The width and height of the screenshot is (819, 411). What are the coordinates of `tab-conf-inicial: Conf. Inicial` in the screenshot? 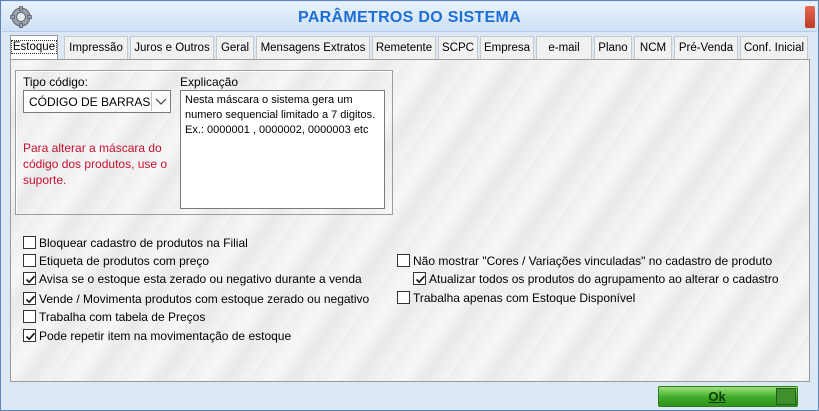 It's located at (774, 47).